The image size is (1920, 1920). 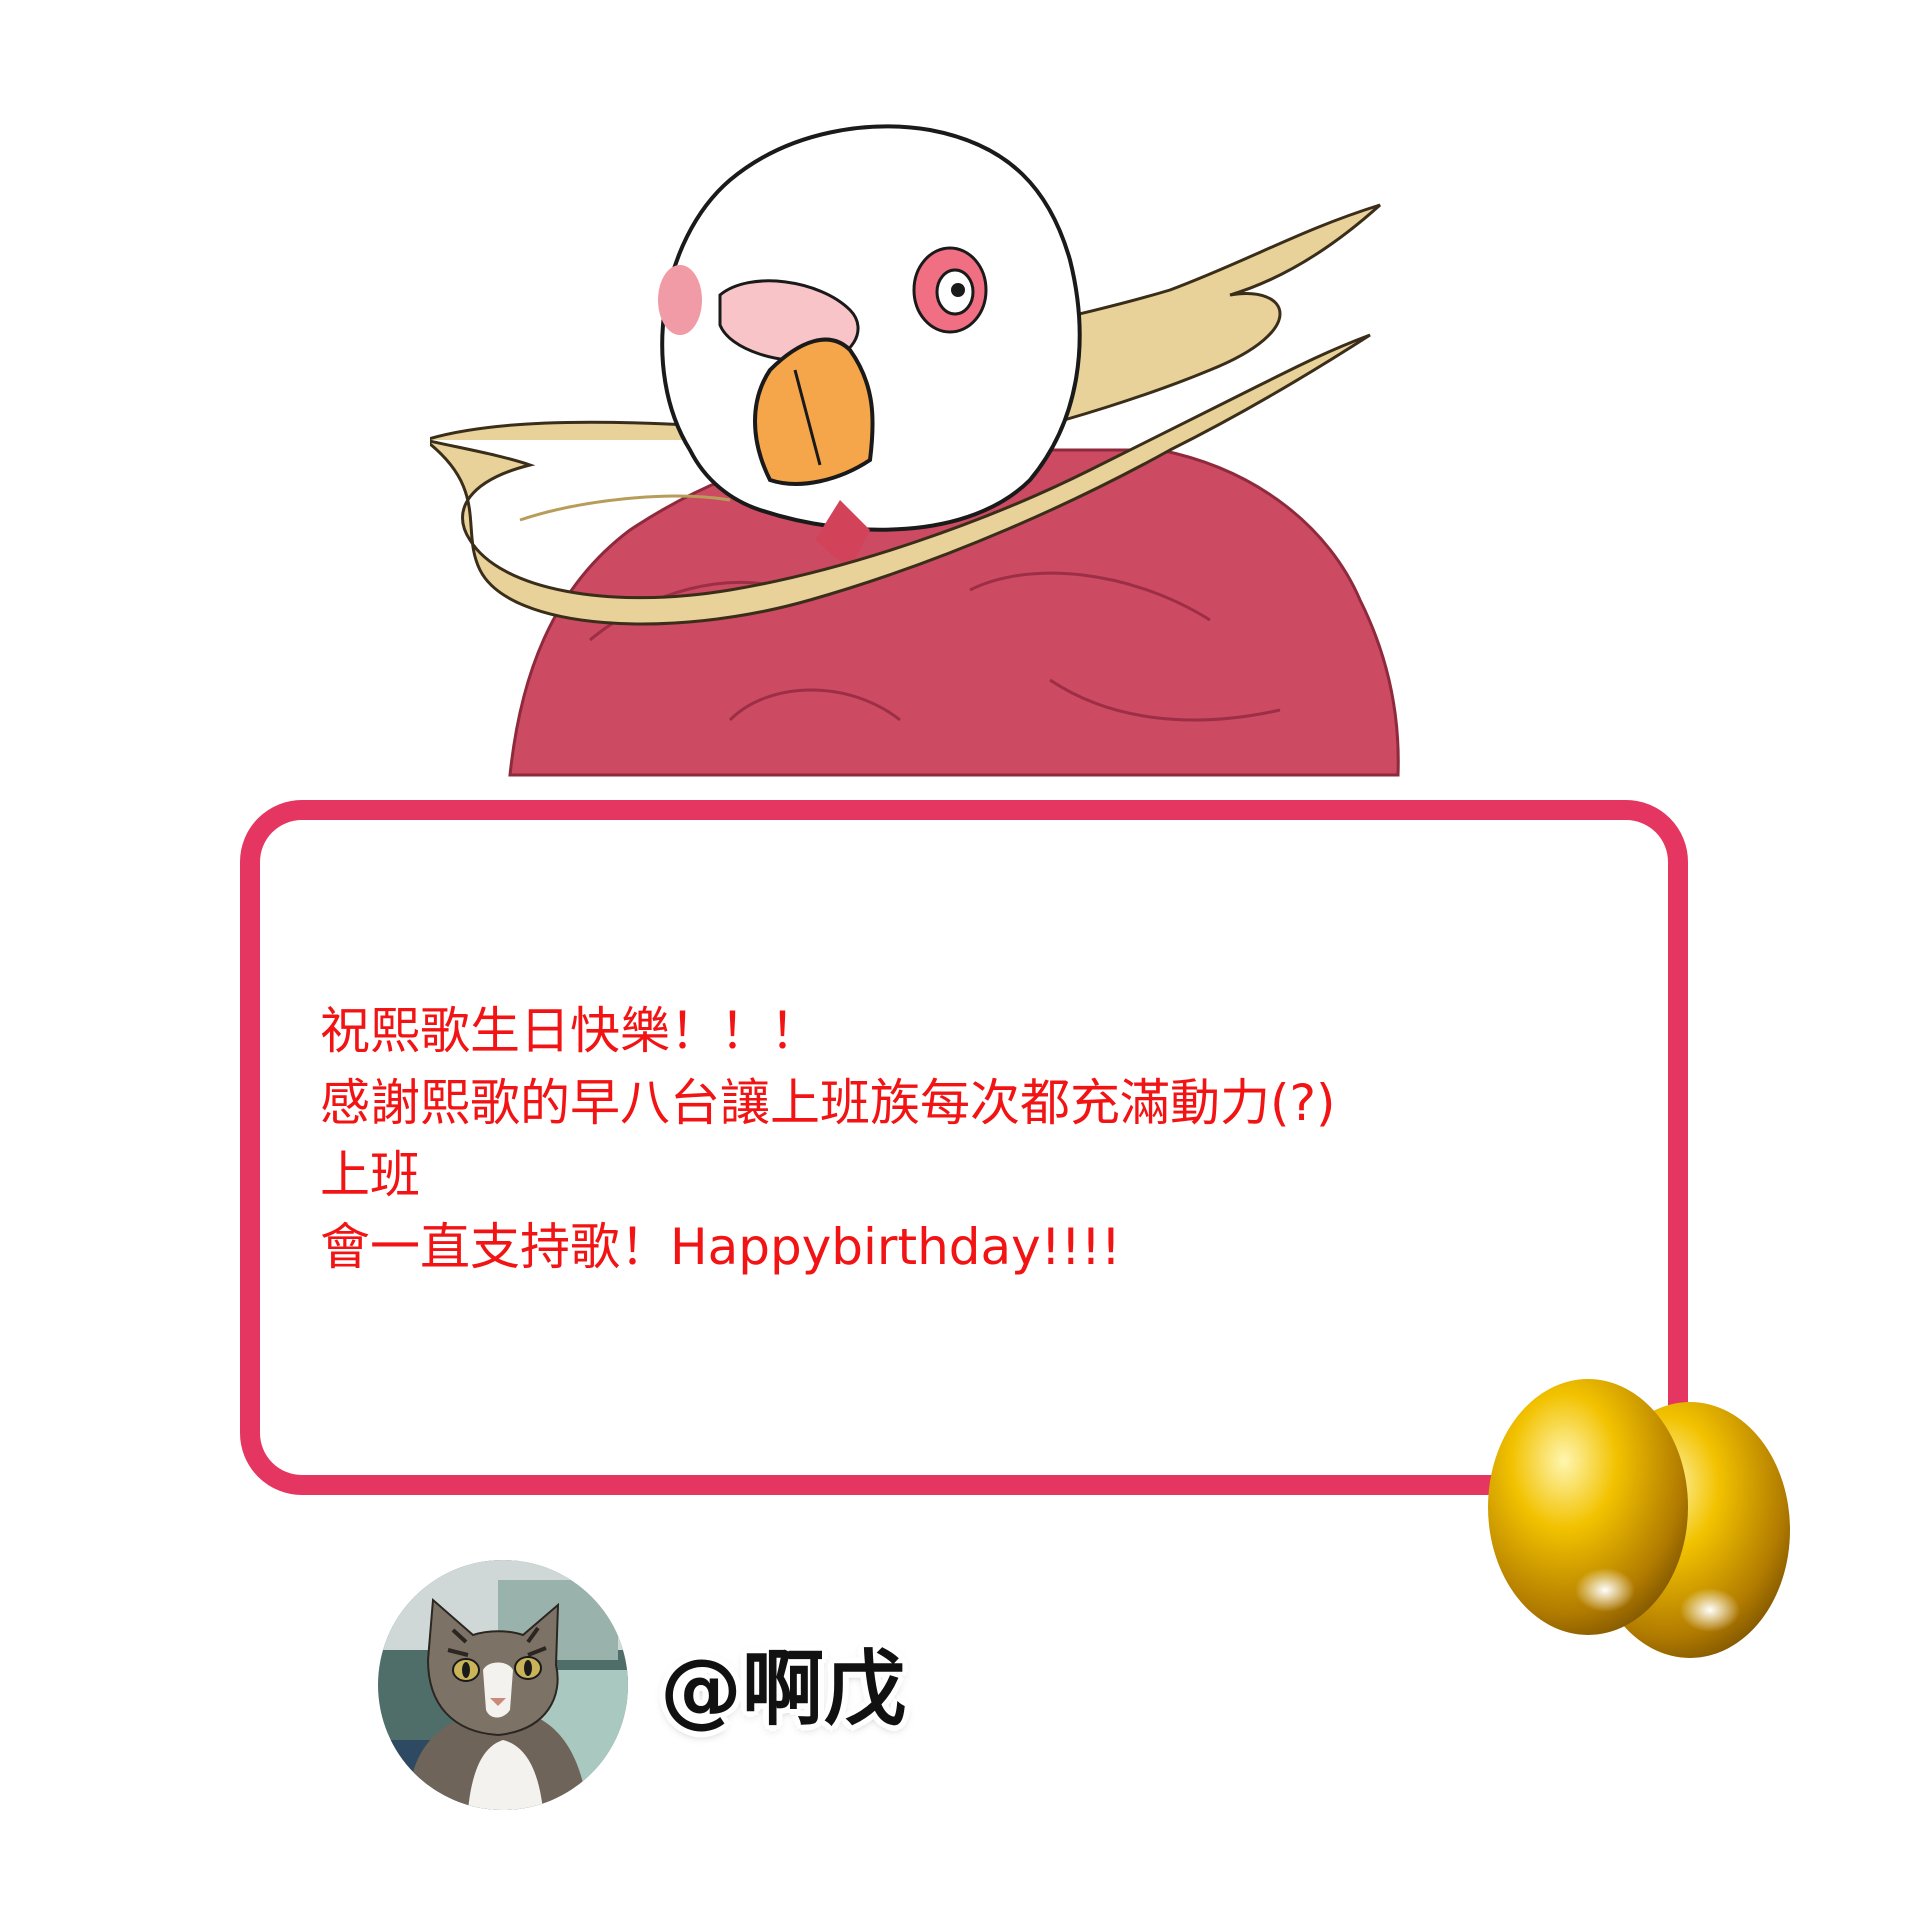 I want to click on cat-avatar-icon, so click(x=503, y=1685).